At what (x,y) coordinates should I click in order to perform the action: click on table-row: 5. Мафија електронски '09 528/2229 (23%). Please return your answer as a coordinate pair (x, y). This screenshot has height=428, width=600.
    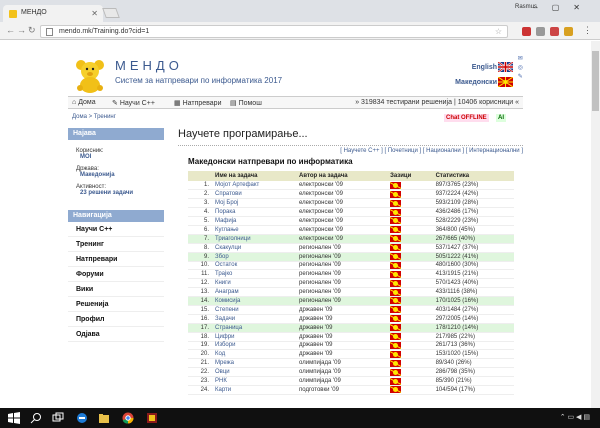
    Looking at the image, I should click on (351, 221).